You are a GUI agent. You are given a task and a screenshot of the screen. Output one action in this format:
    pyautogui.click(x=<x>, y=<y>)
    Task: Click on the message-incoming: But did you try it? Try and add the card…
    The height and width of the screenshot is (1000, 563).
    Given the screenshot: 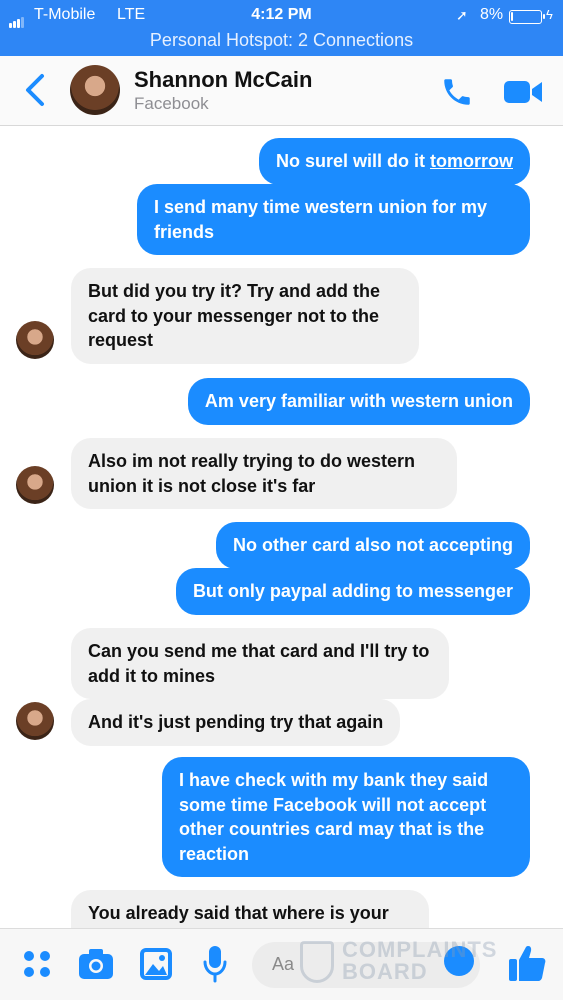 What is the action you would take?
    pyautogui.click(x=245, y=316)
    